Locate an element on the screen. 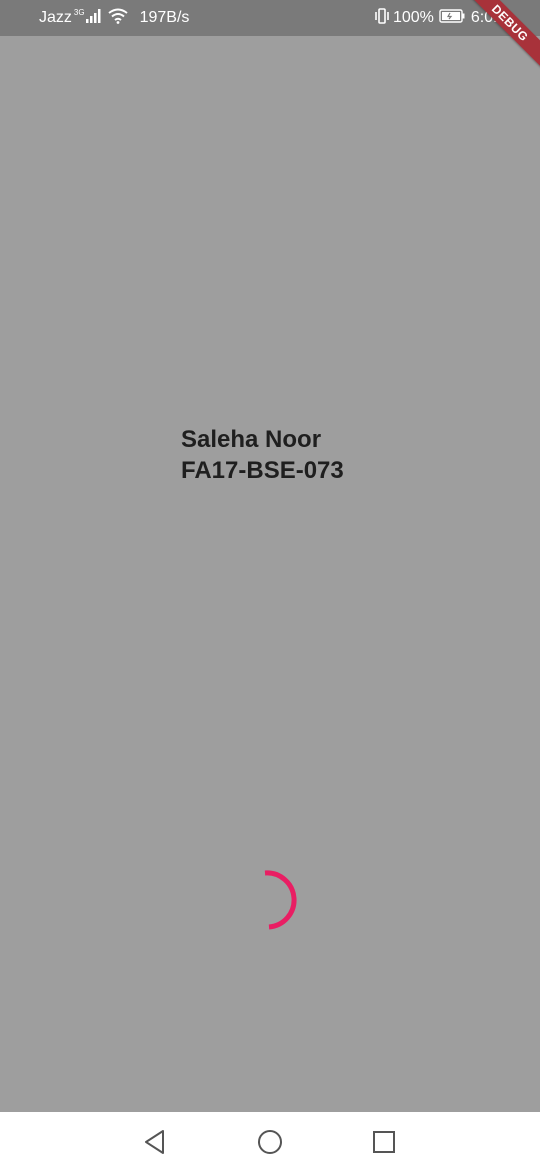 Image resolution: width=540 pixels, height=1170 pixels. status-bar-left: Jazz 3G 197B/s is located at coordinates (114, 18).